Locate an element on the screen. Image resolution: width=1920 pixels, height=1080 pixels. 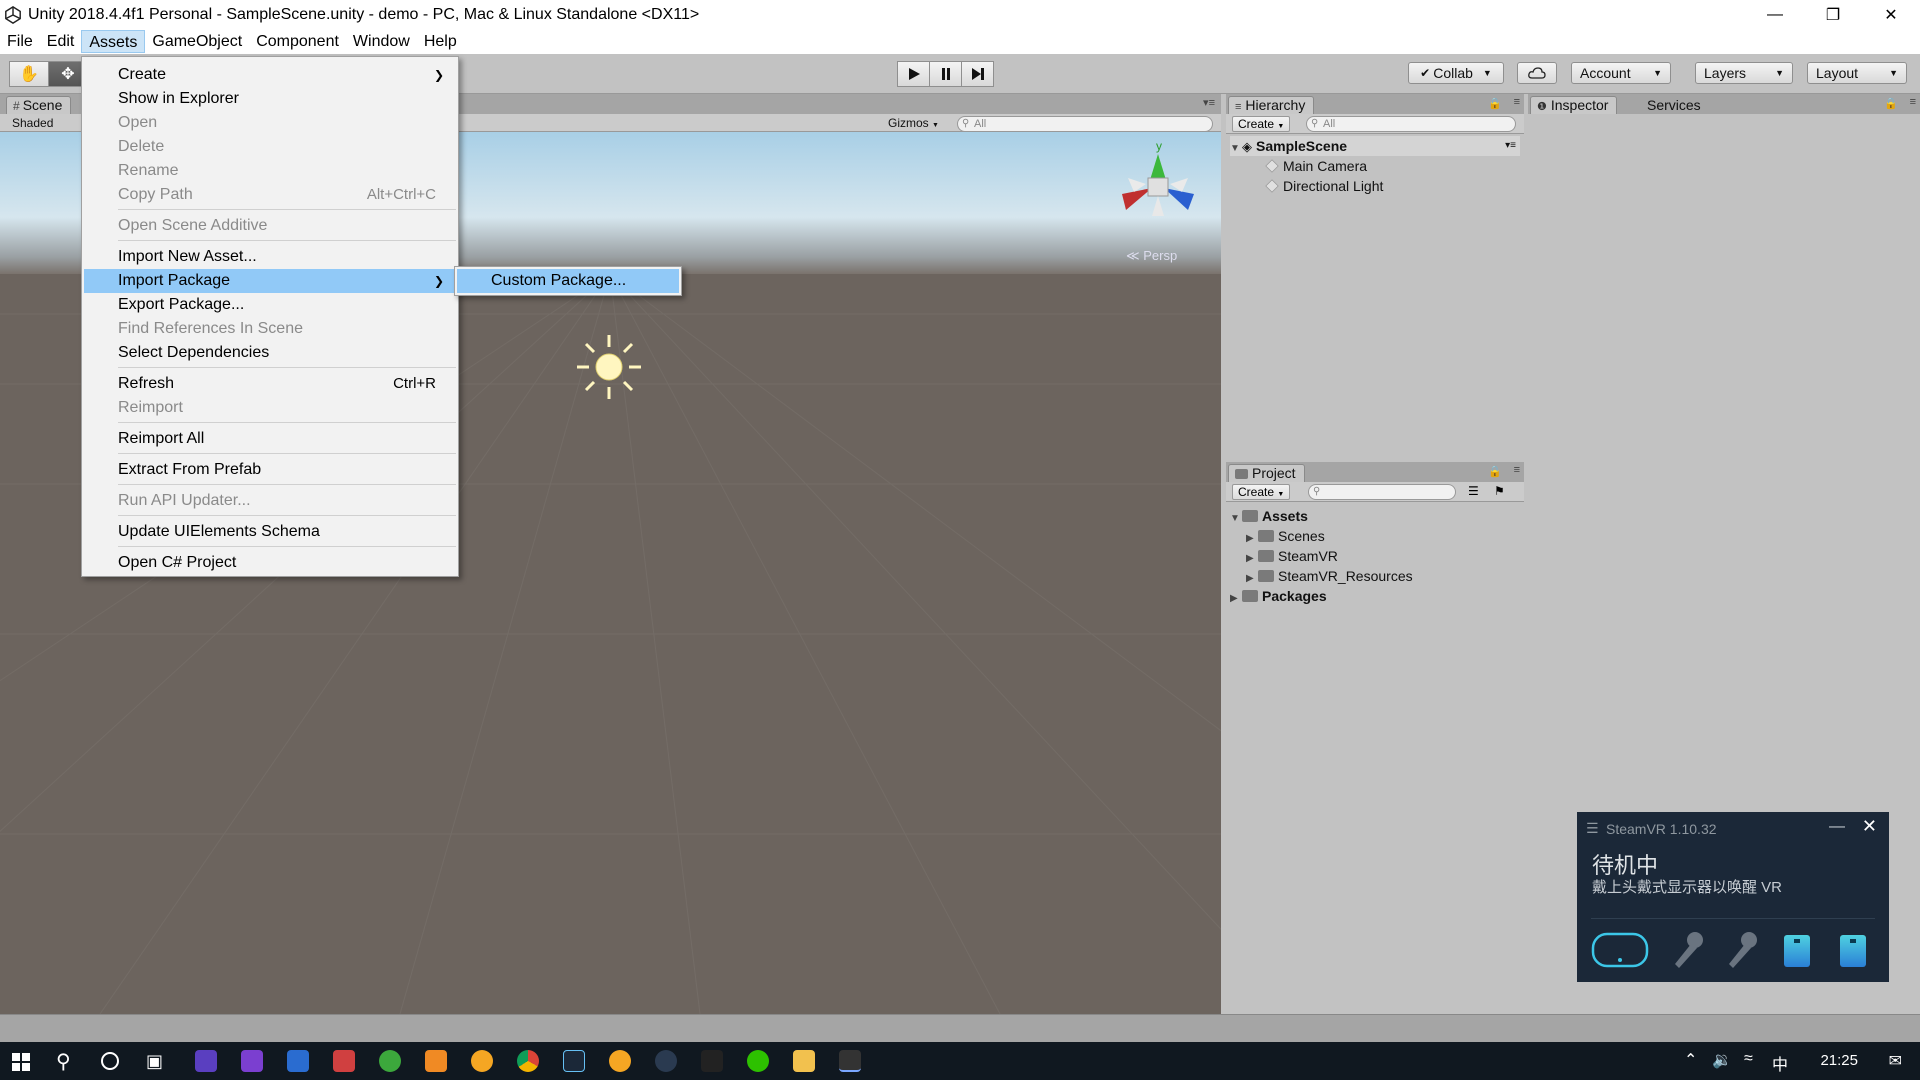
filter-by-type-icon: ☰ is located at coordinates (1473, 491).